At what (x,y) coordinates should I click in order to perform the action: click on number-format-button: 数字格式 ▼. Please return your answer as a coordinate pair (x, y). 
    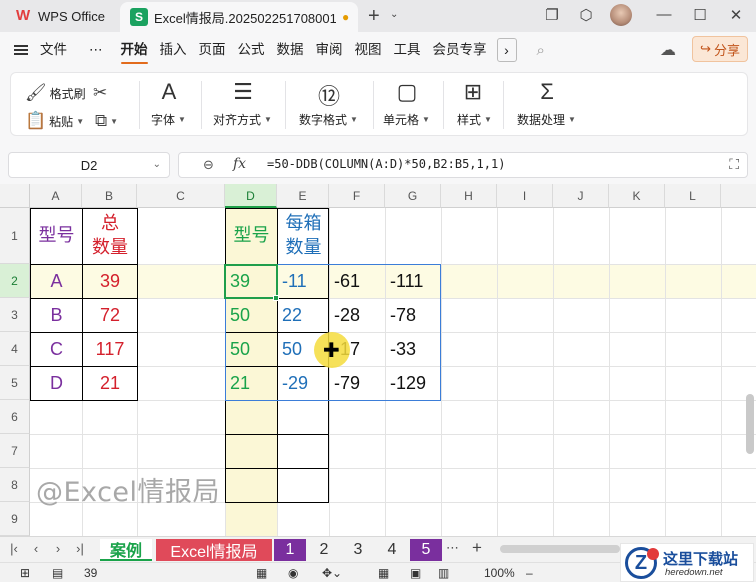
    Looking at the image, I should click on (328, 119).